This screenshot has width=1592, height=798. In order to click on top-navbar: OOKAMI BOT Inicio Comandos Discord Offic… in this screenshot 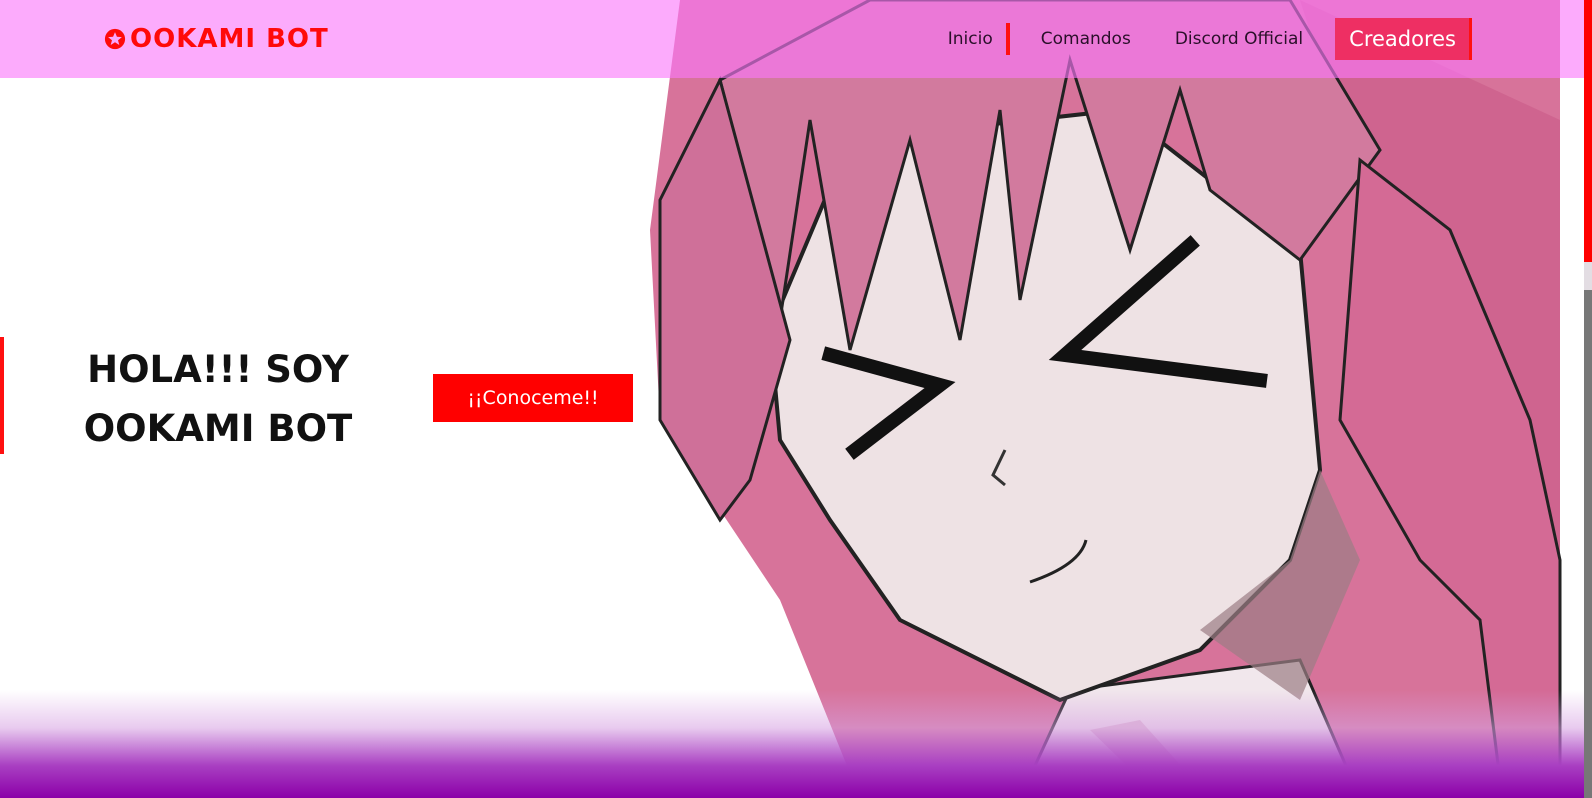, I will do `click(796, 39)`.